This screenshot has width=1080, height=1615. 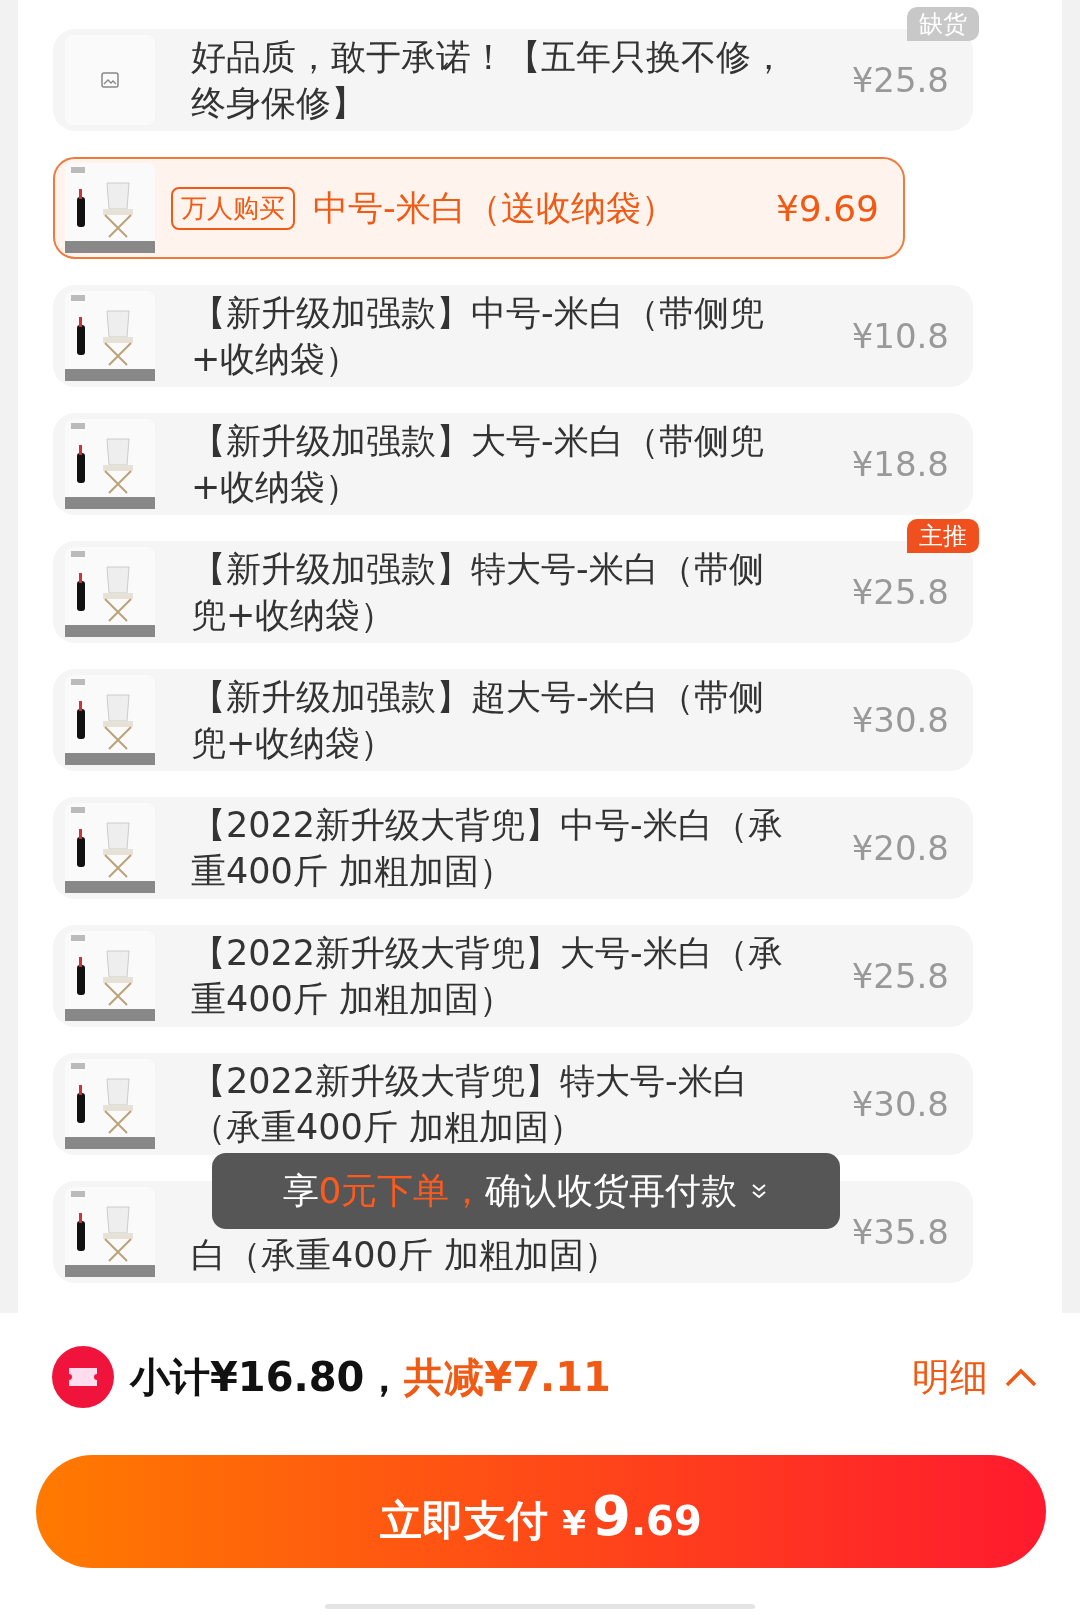 I want to click on chevron-up-icon, so click(x=1021, y=1377).